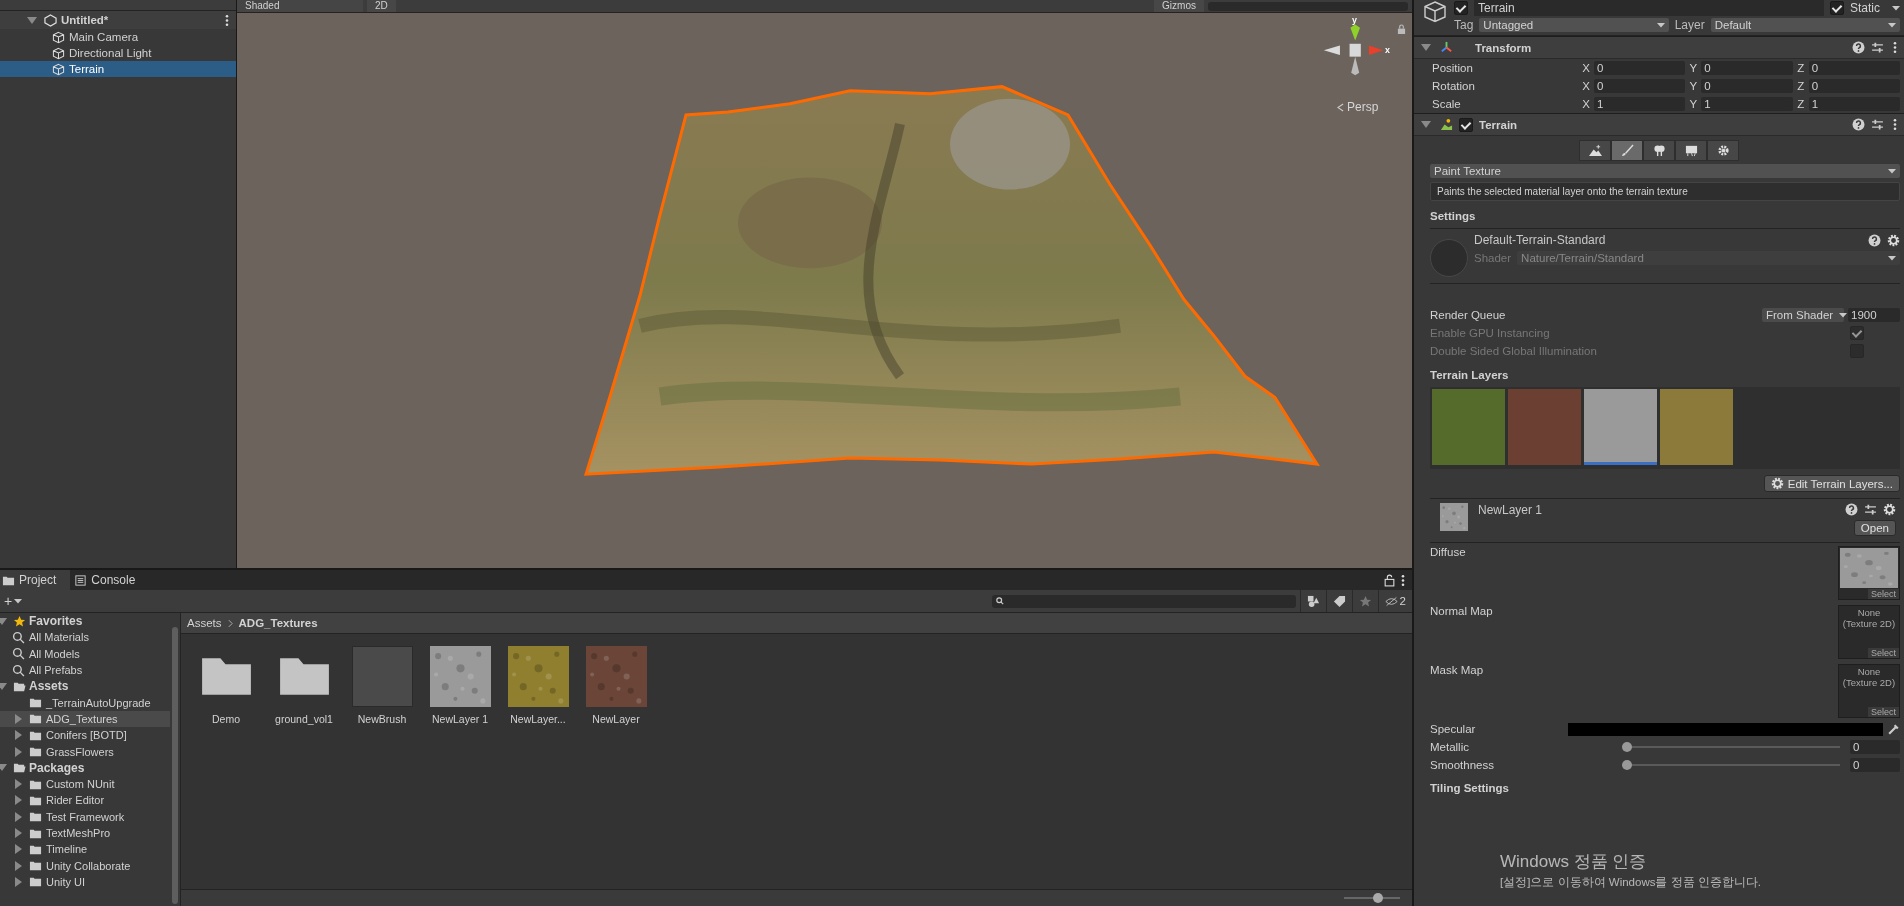 The width and height of the screenshot is (1904, 906). I want to click on tree-group: Favorites, so click(90, 621).